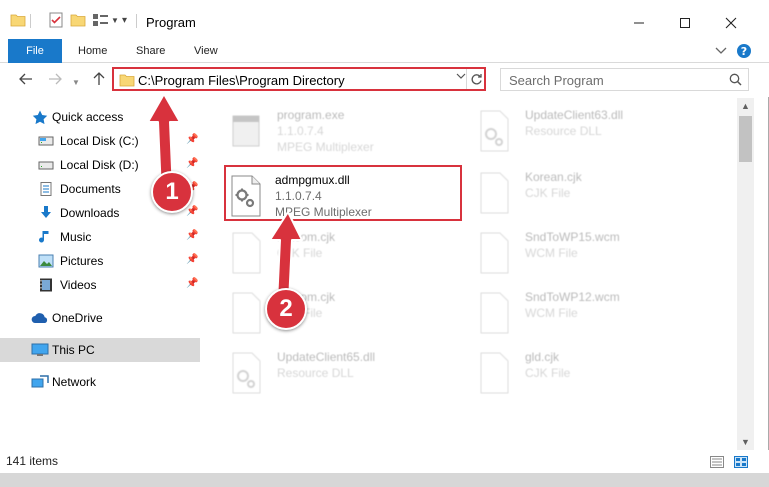  Describe the element at coordinates (172, 192) in the screenshot. I see `step-badge-1: 1` at that location.